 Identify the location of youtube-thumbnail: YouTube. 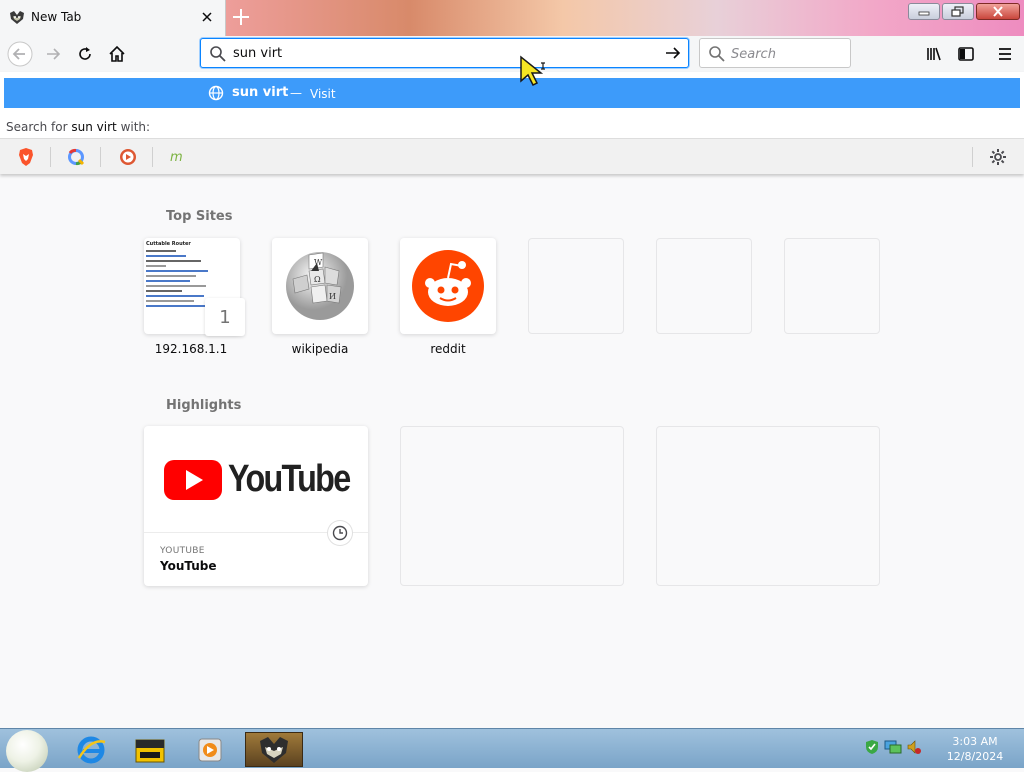
(256, 479).